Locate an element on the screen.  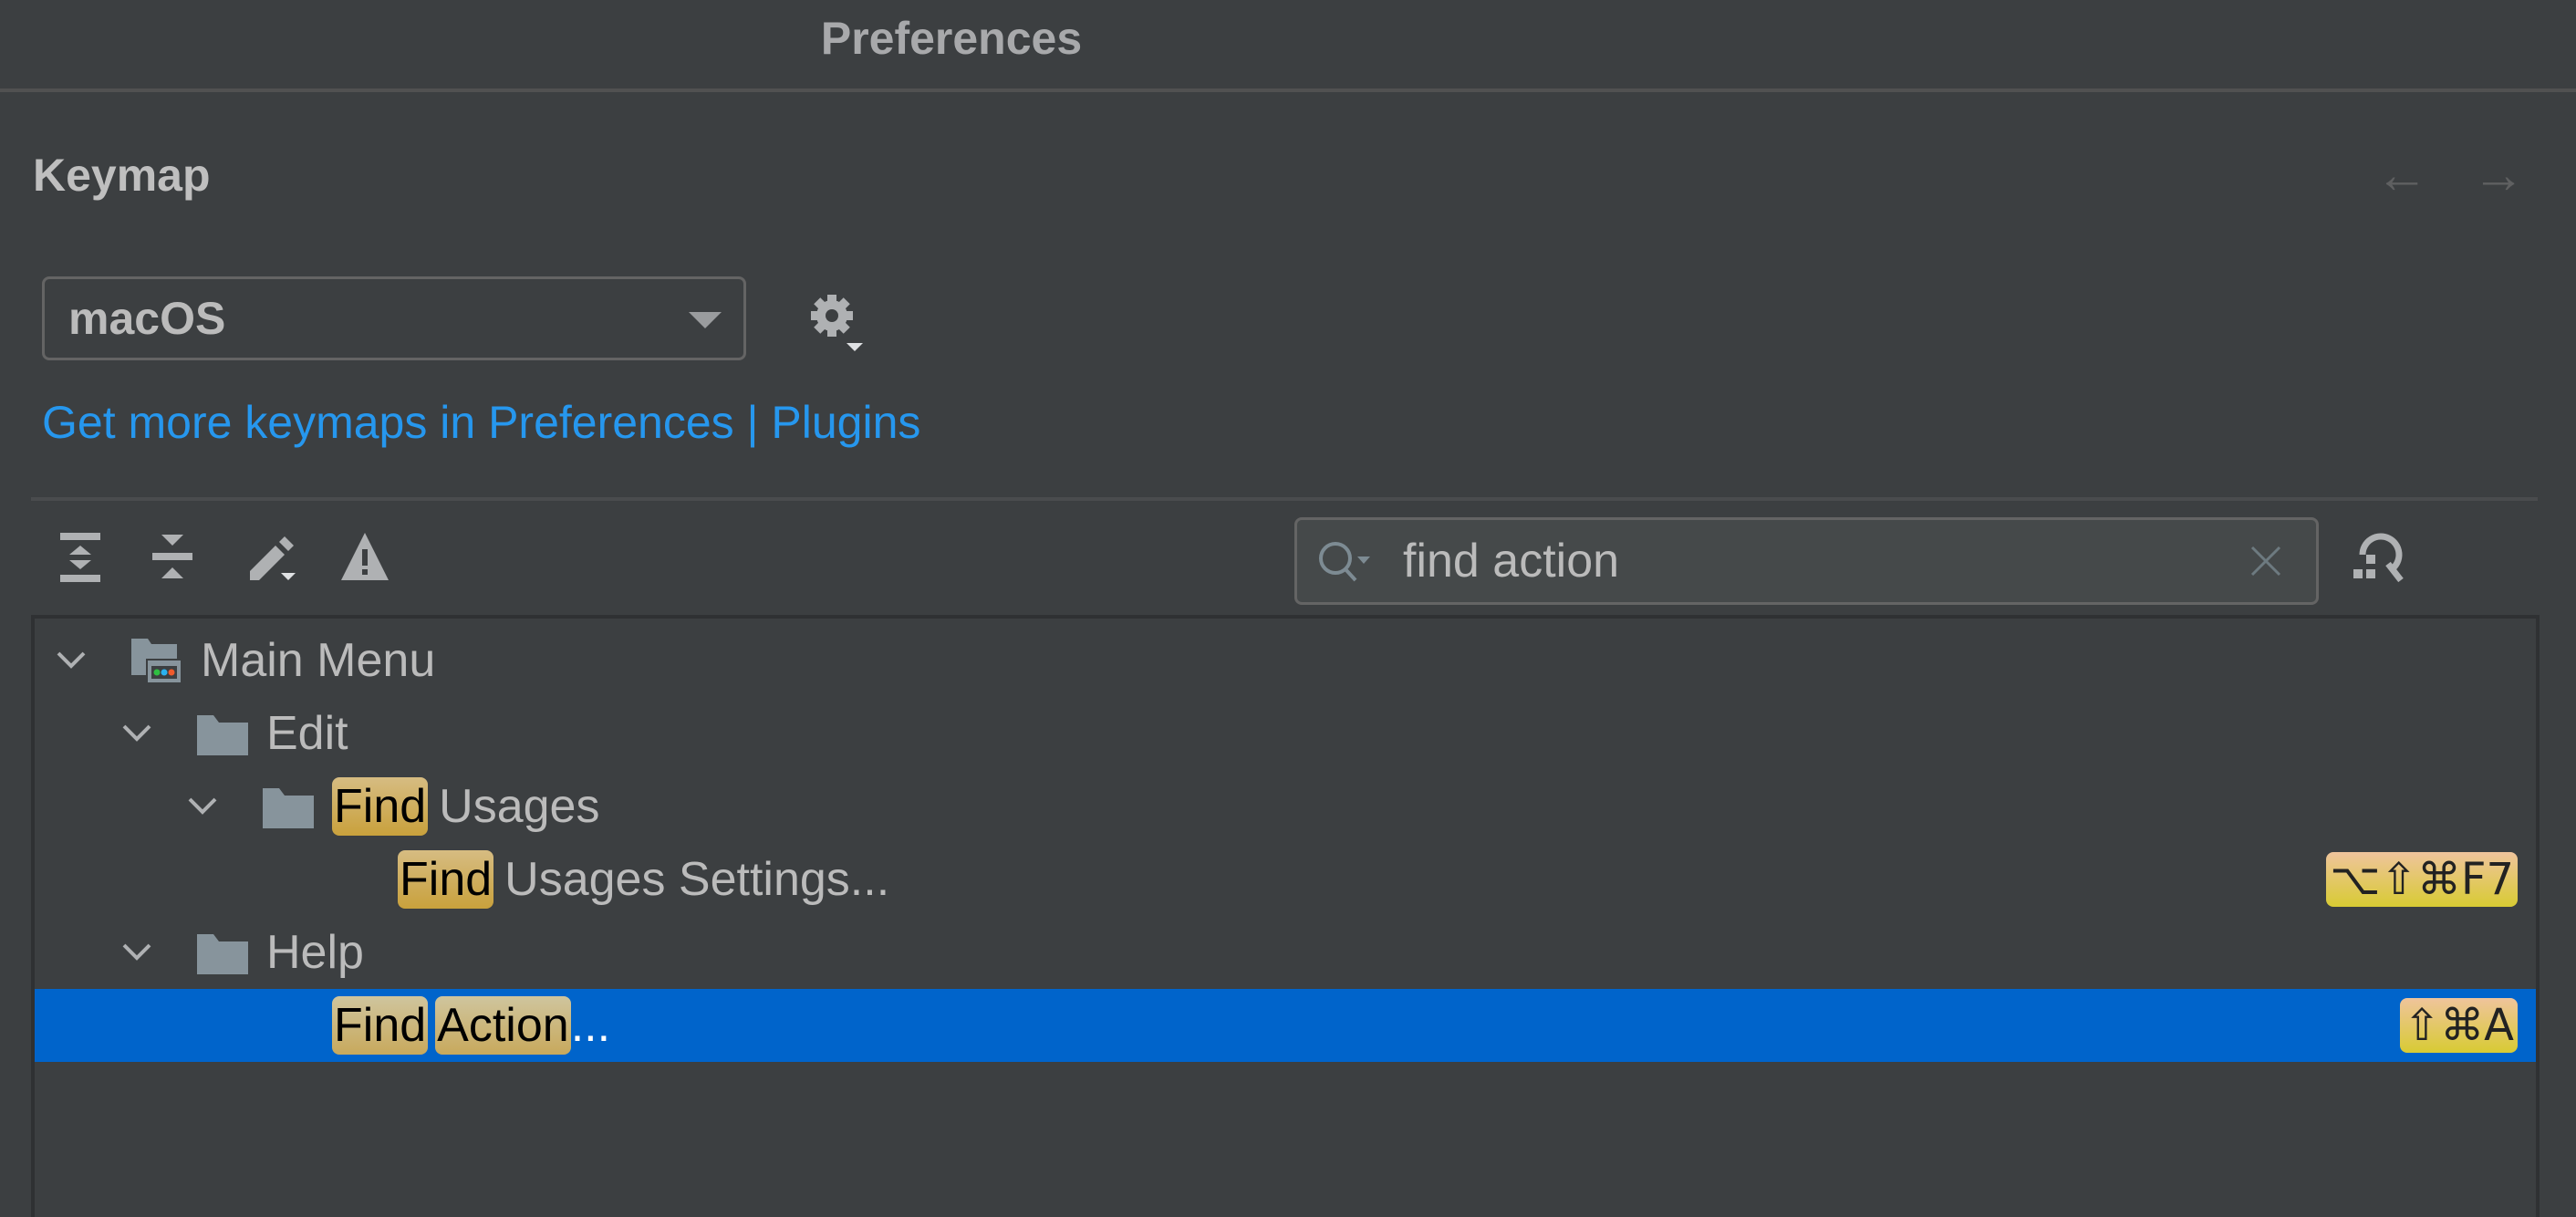
search-field is located at coordinates (1806, 561).